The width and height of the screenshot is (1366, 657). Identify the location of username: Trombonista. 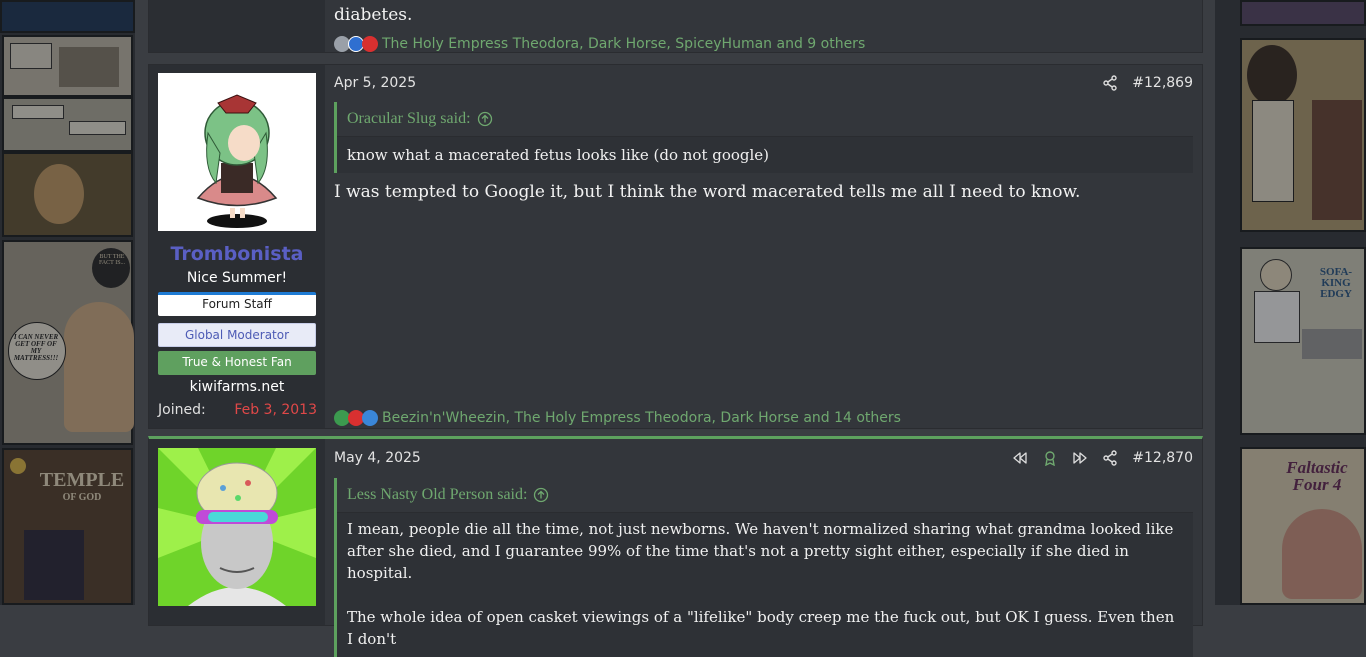
(237, 254).